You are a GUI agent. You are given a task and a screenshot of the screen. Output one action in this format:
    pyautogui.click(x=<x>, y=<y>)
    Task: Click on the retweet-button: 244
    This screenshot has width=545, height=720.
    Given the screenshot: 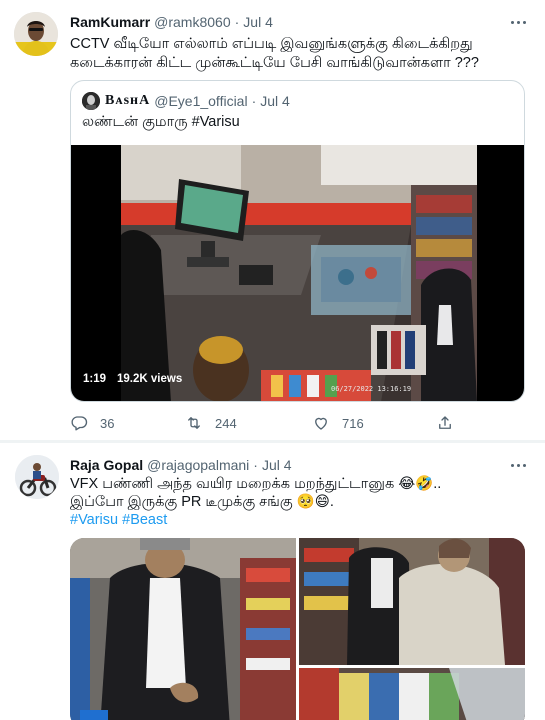 What is the action you would take?
    pyautogui.click(x=211, y=423)
    